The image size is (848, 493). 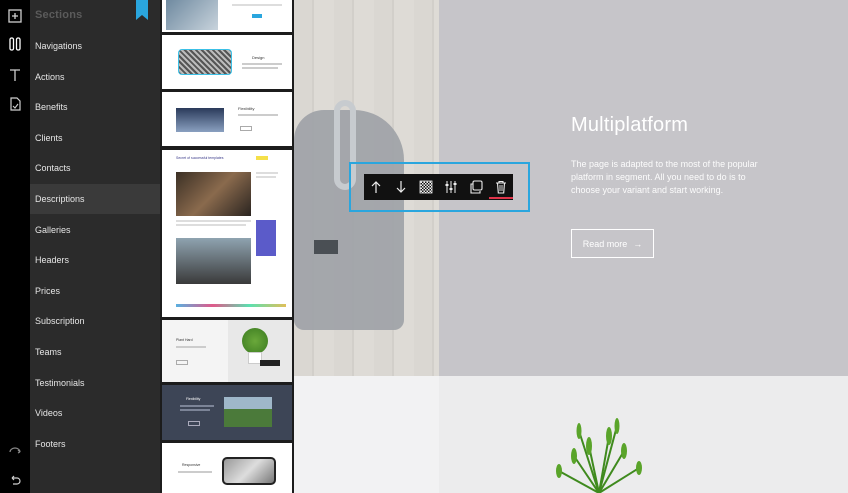 What do you see at coordinates (95, 352) in the screenshot?
I see `sidebar-item-teams: Teams` at bounding box center [95, 352].